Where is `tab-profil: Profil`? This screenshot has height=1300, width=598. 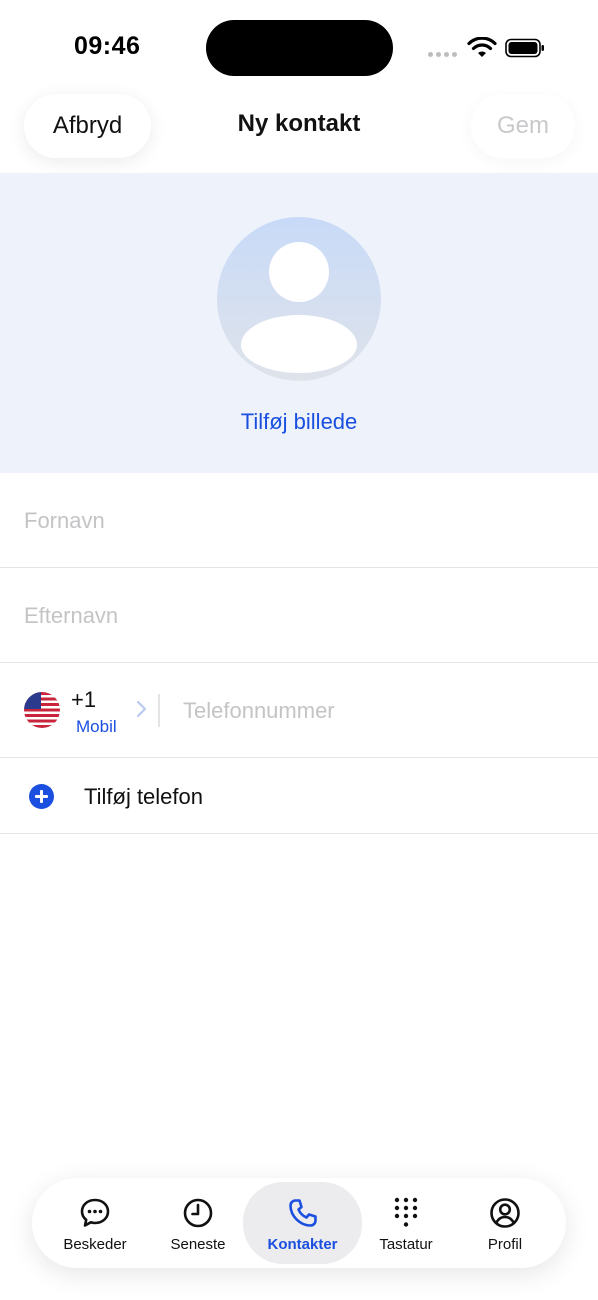
tab-profil: Profil is located at coordinates (505, 1223).